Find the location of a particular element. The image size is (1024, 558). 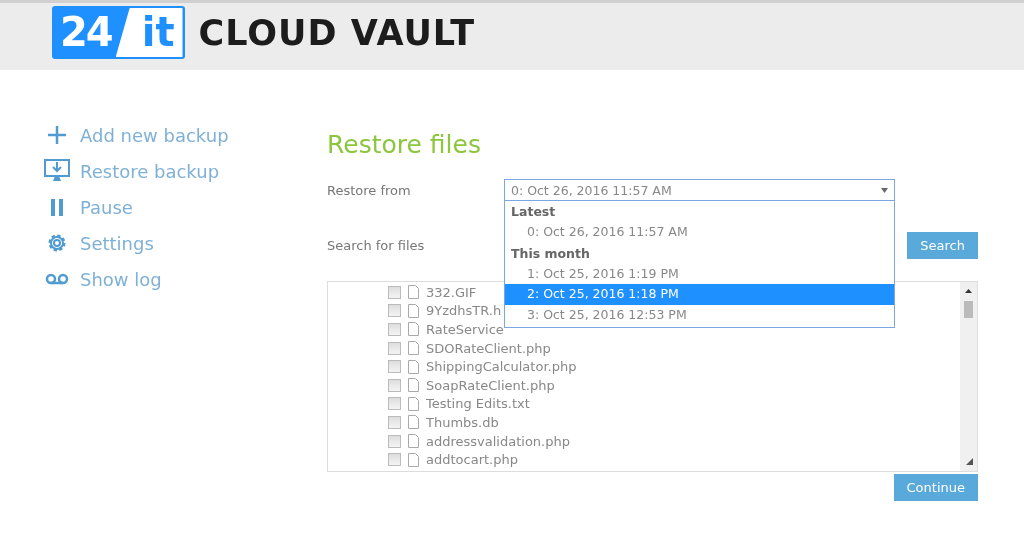

search-label: Search for files is located at coordinates (376, 245).